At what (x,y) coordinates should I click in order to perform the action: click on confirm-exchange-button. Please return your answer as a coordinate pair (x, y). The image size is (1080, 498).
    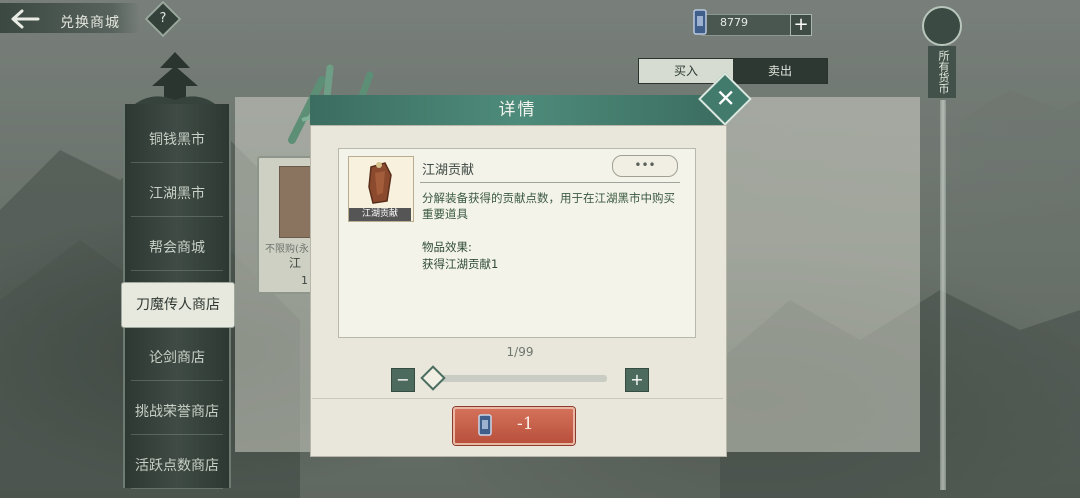
    Looking at the image, I should click on (514, 426).